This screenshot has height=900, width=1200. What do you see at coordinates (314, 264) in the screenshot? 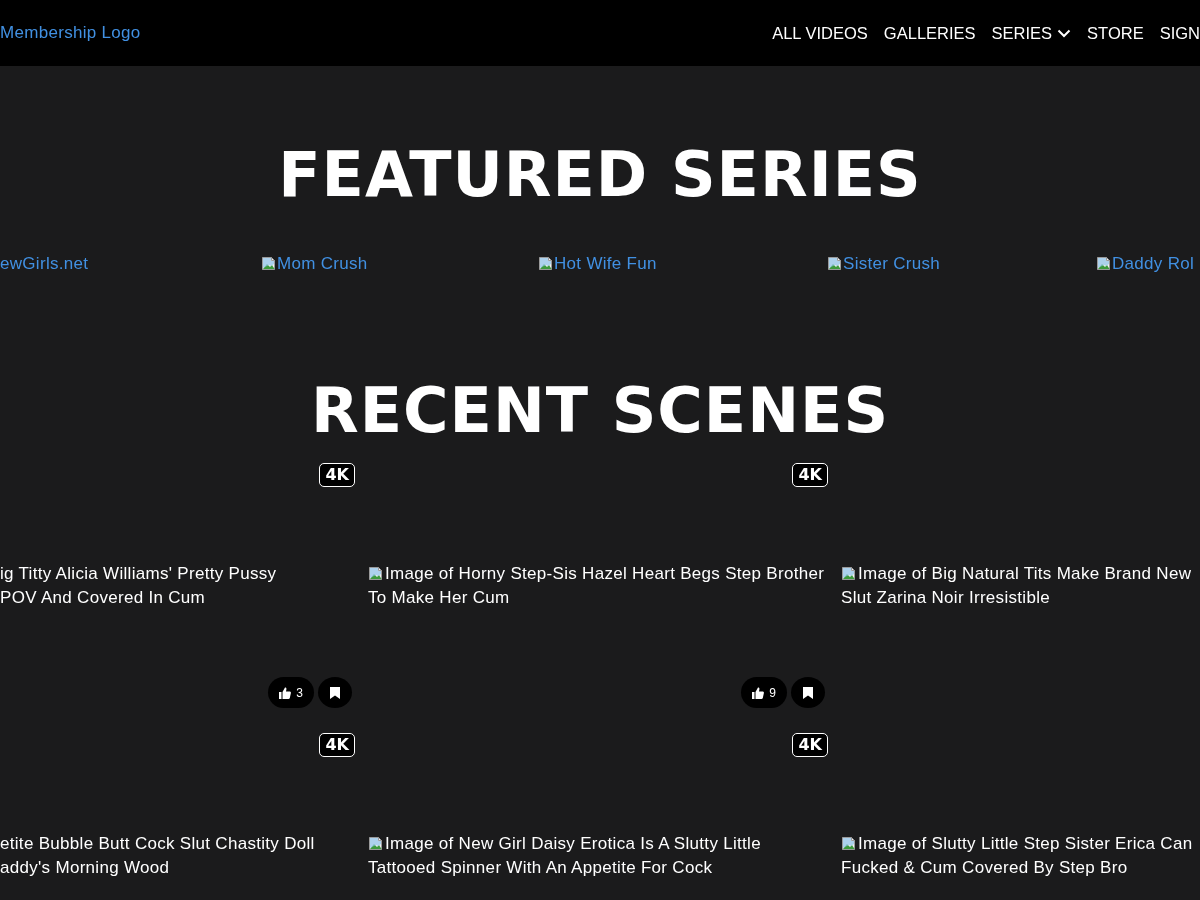
I see `featured-link: Mom Crush` at bounding box center [314, 264].